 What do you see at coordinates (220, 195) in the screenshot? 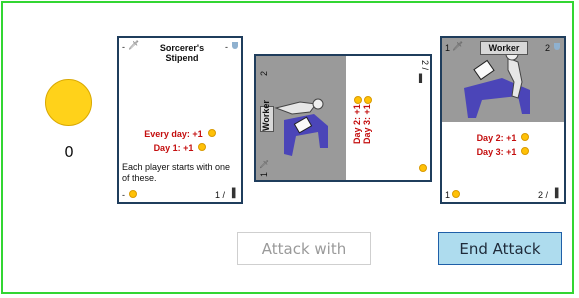
I see `card-health-value: 1 /` at bounding box center [220, 195].